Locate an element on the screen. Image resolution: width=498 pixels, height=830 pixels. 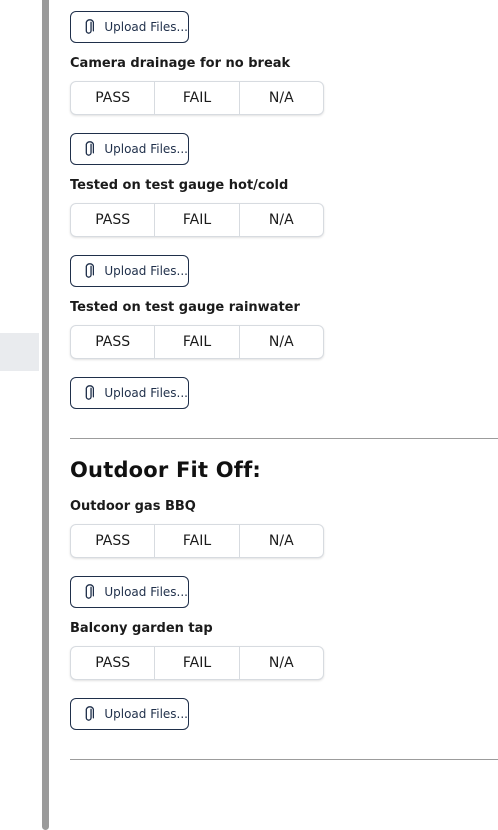
section-title: Outdoor Fit Off: is located at coordinates (166, 470).